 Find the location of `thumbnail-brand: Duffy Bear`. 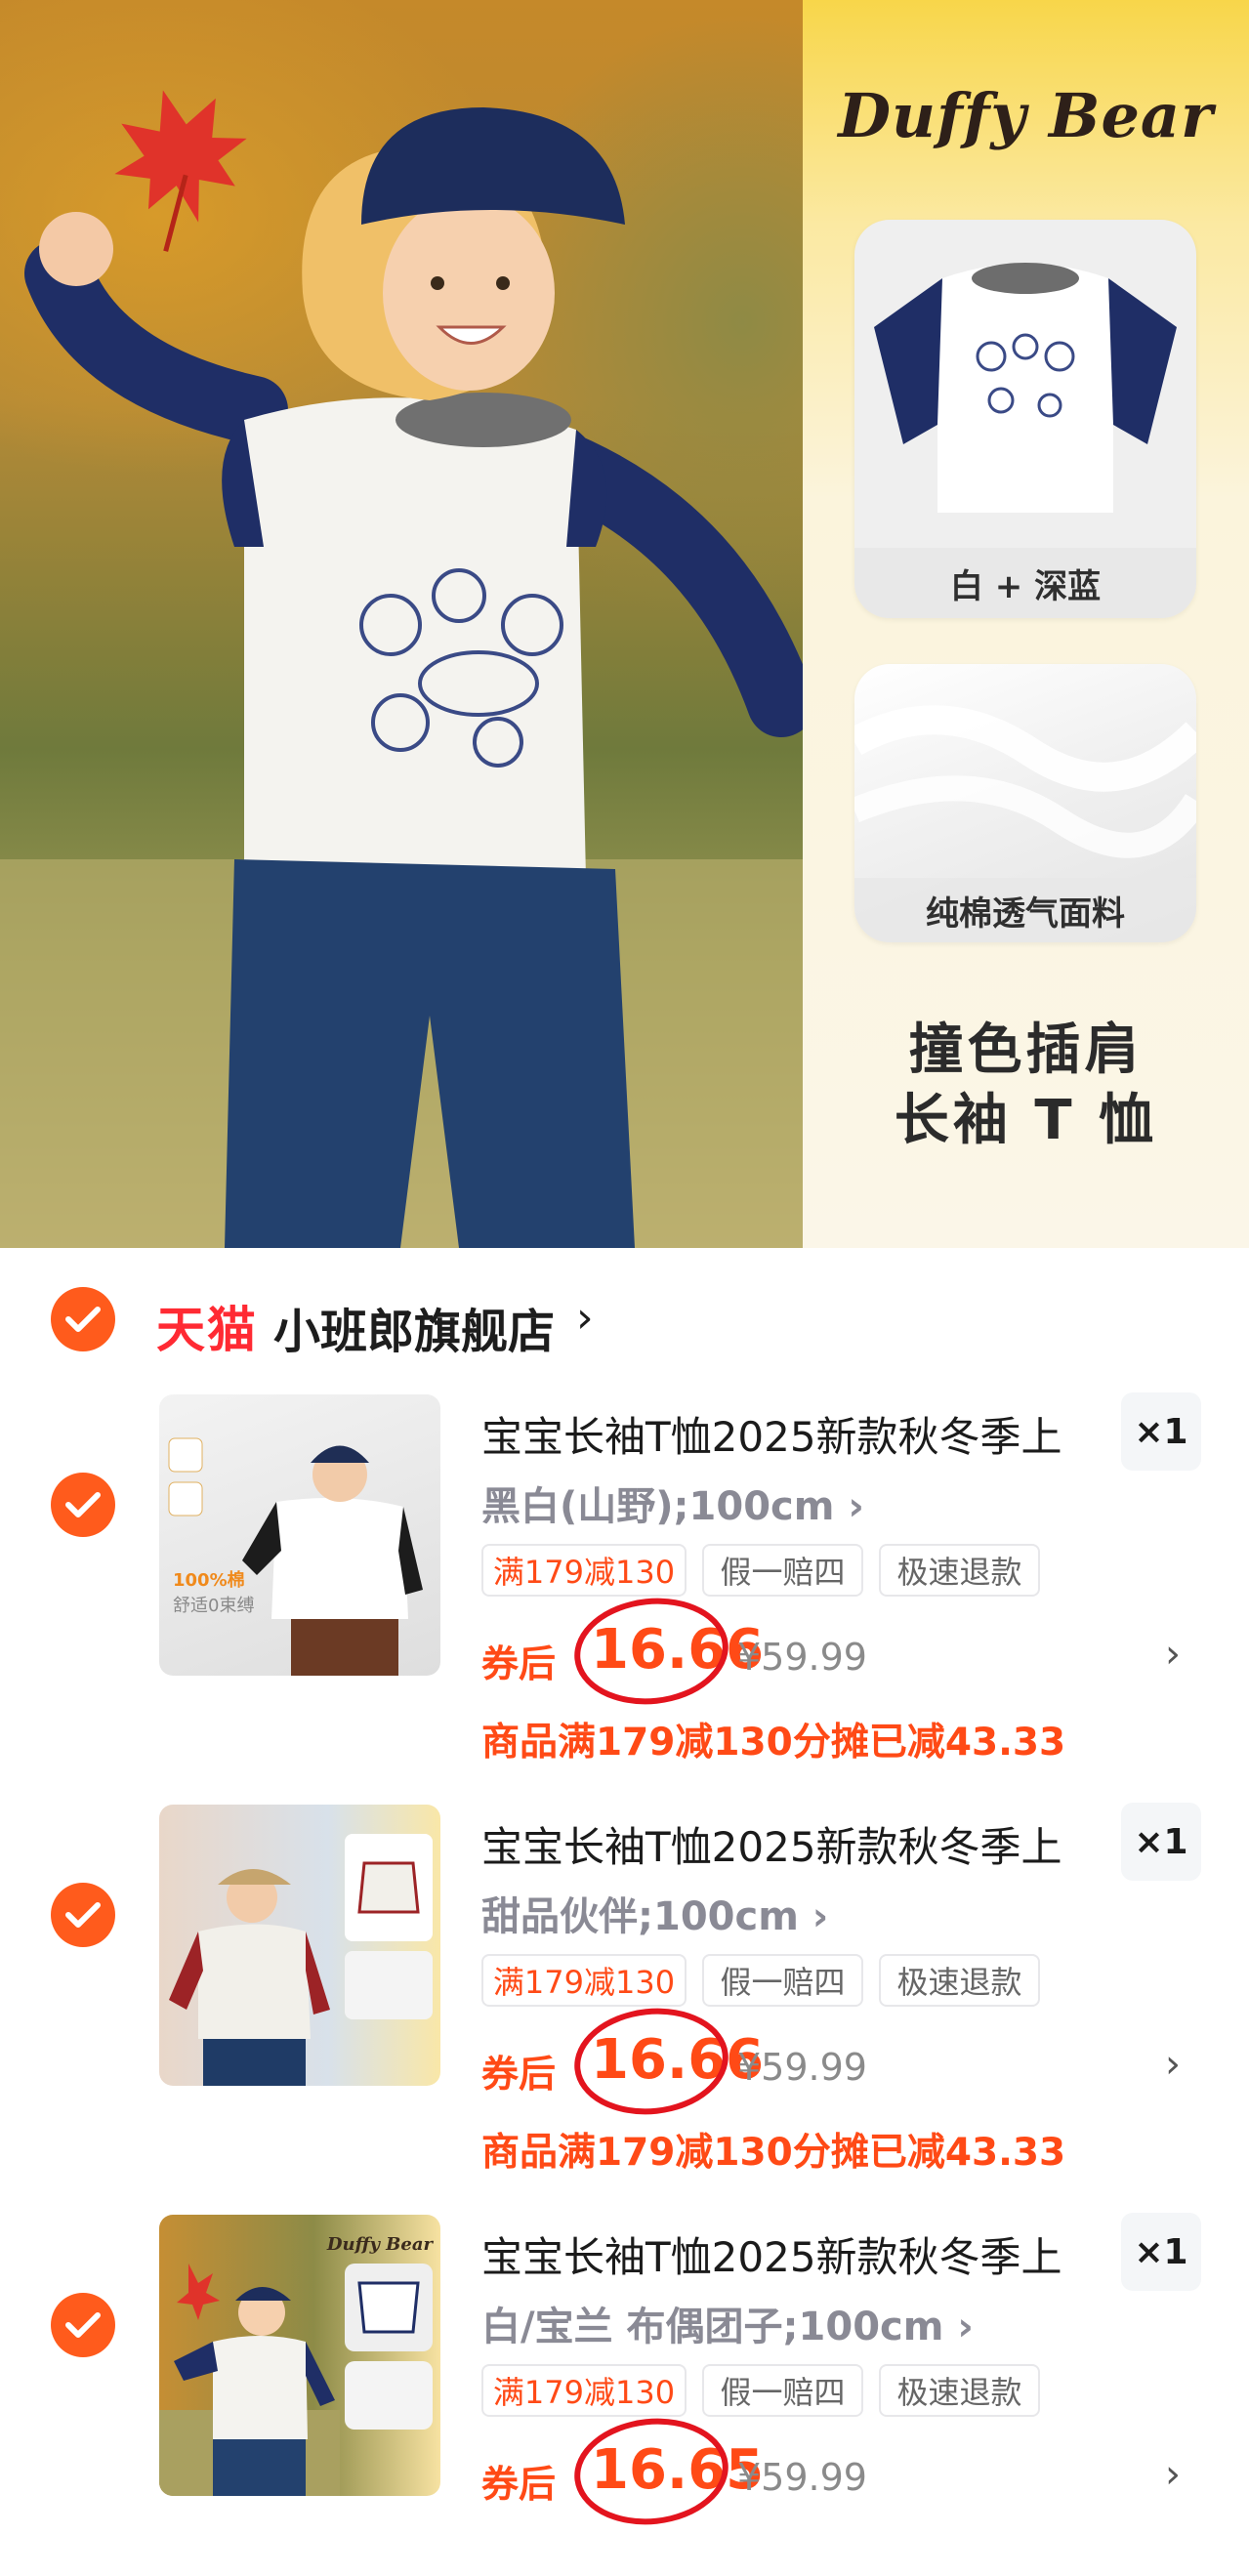

thumbnail-brand: Duffy Bear is located at coordinates (379, 2244).